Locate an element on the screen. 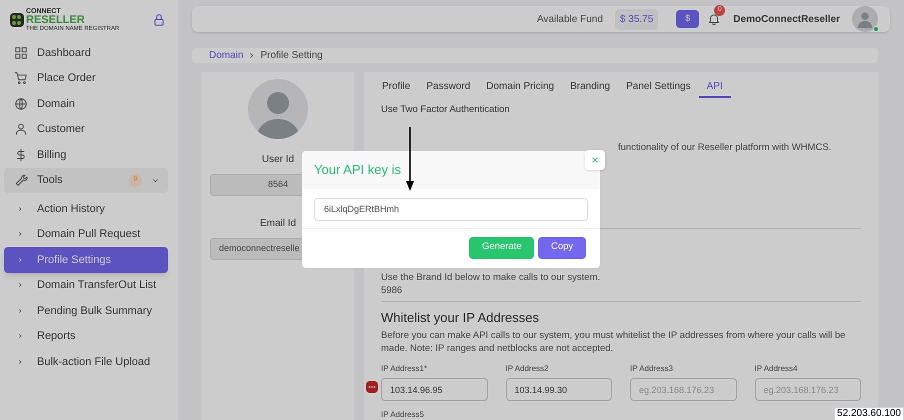  section-heading: Whitelist your IP Addresses is located at coordinates (460, 317).